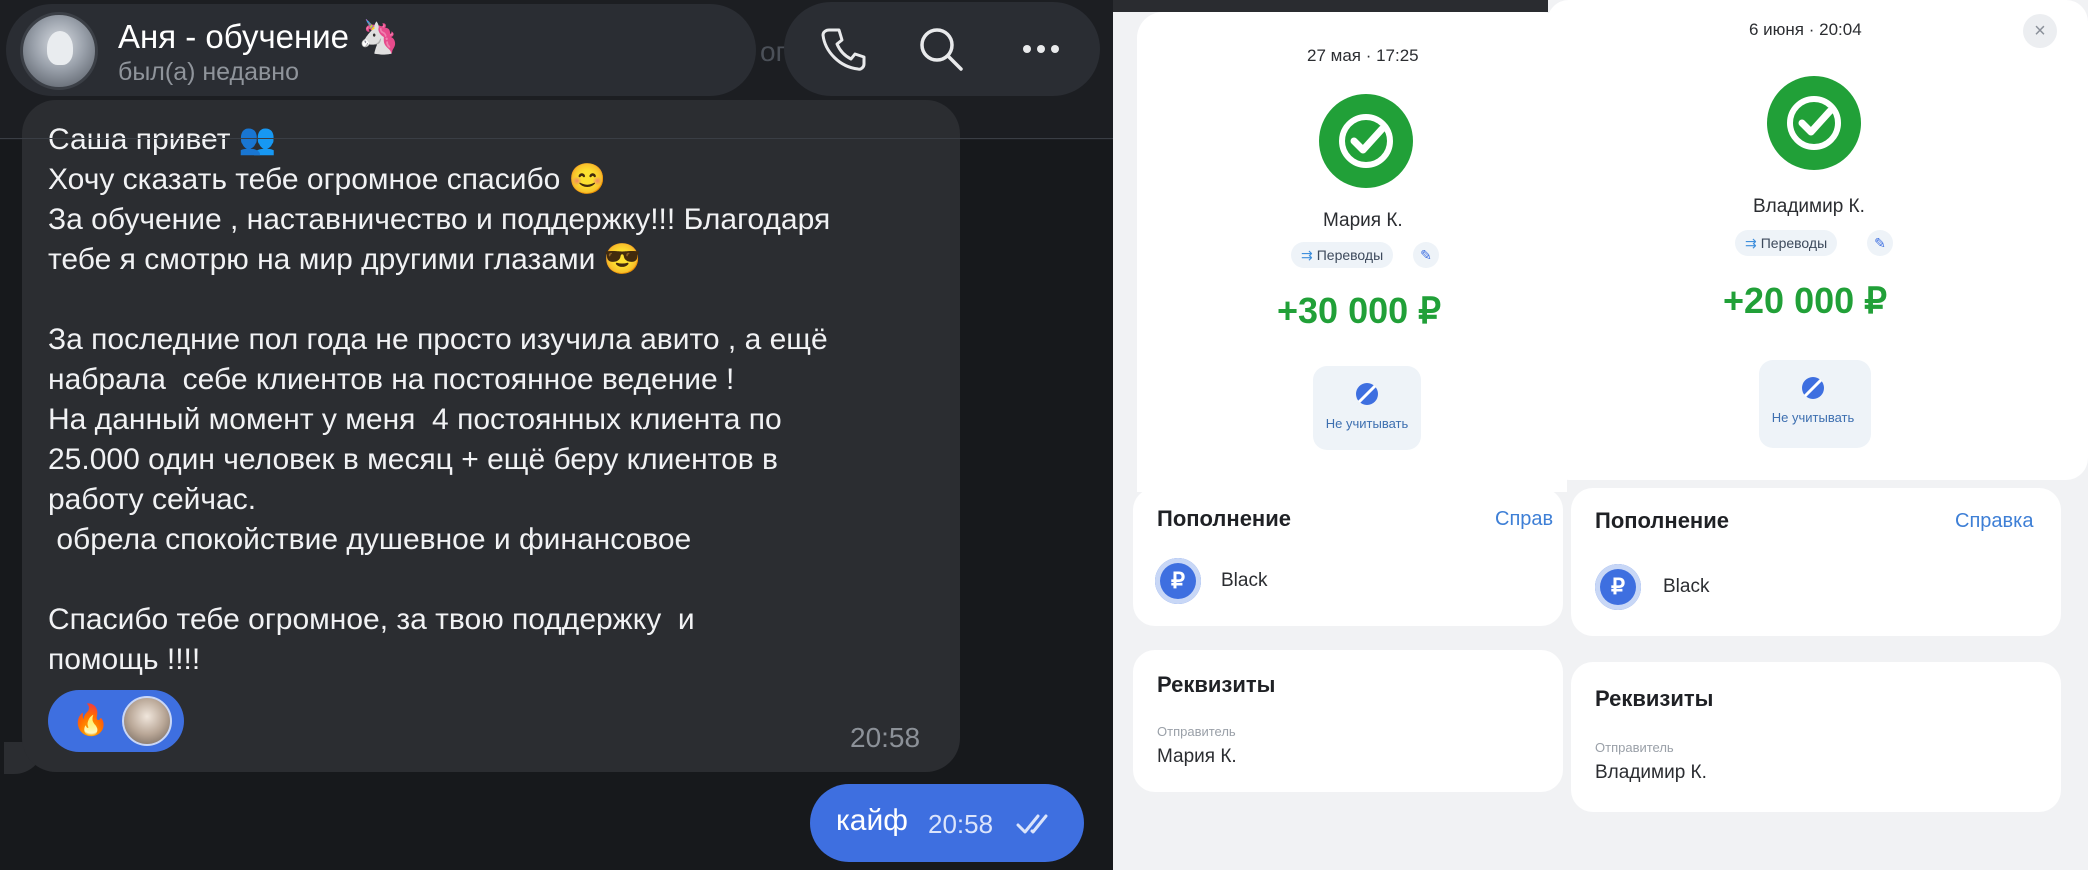 This screenshot has width=2088, height=870. What do you see at coordinates (1032, 824) in the screenshot?
I see `double-check-icon` at bounding box center [1032, 824].